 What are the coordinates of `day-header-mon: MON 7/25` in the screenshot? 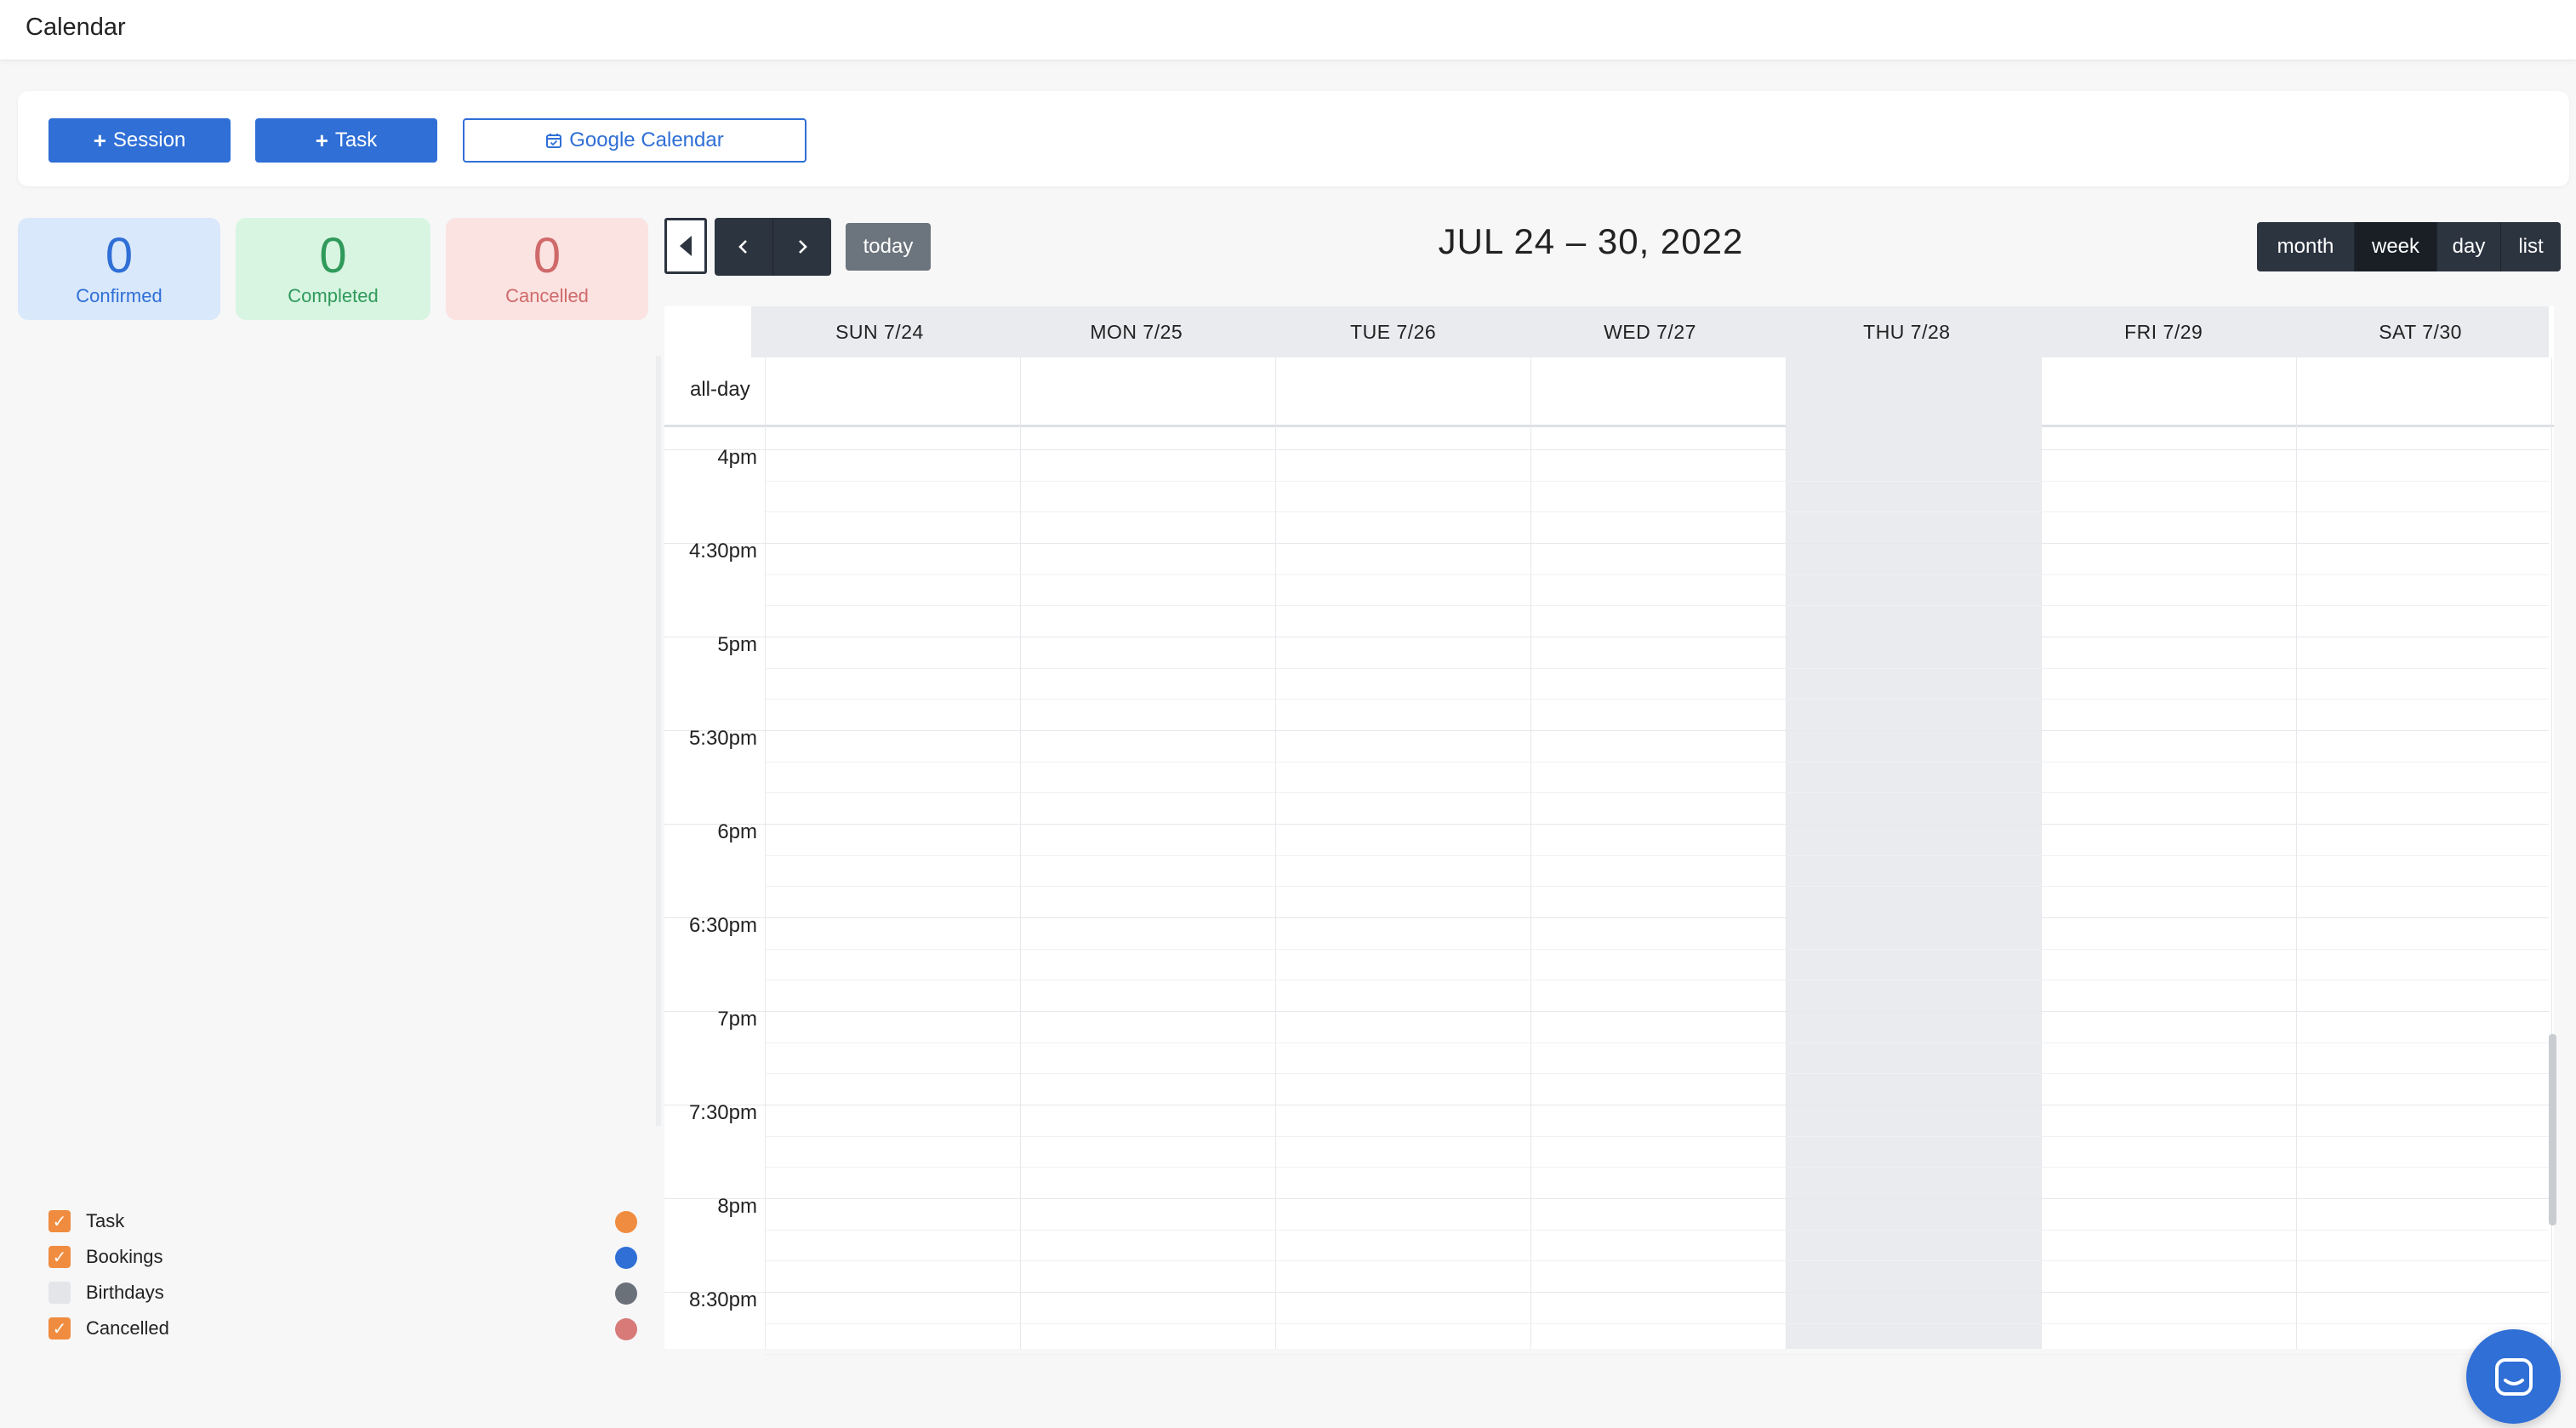 It's located at (1136, 331).